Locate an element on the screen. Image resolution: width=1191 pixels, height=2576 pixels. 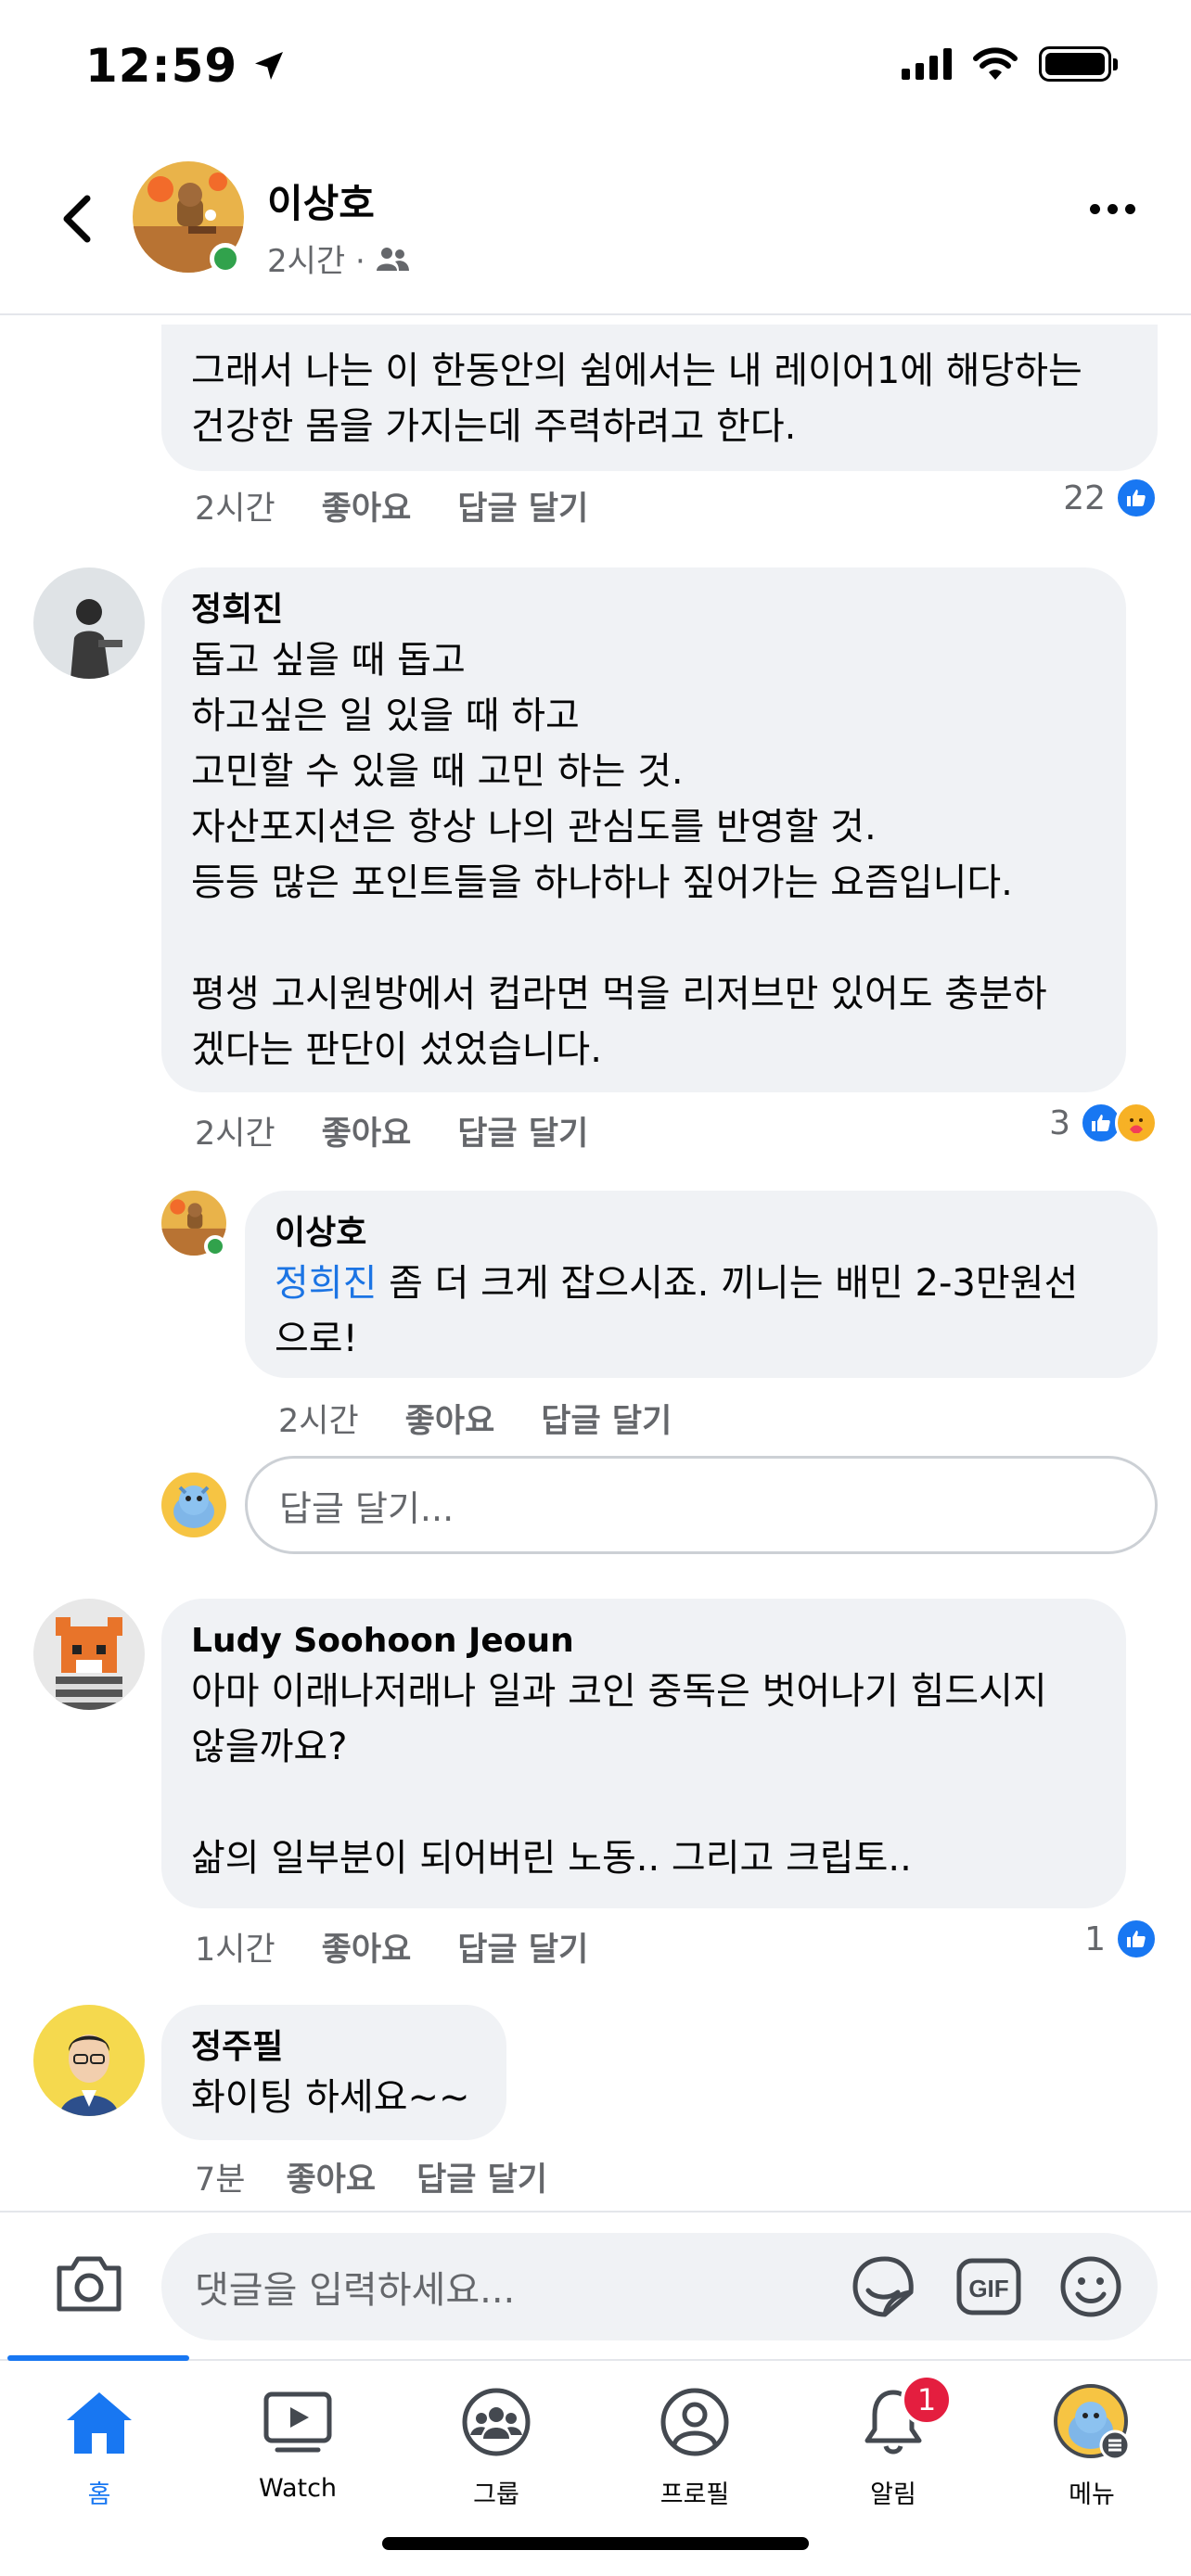
tab-menu: 메뉴 is located at coordinates (1091, 2444).